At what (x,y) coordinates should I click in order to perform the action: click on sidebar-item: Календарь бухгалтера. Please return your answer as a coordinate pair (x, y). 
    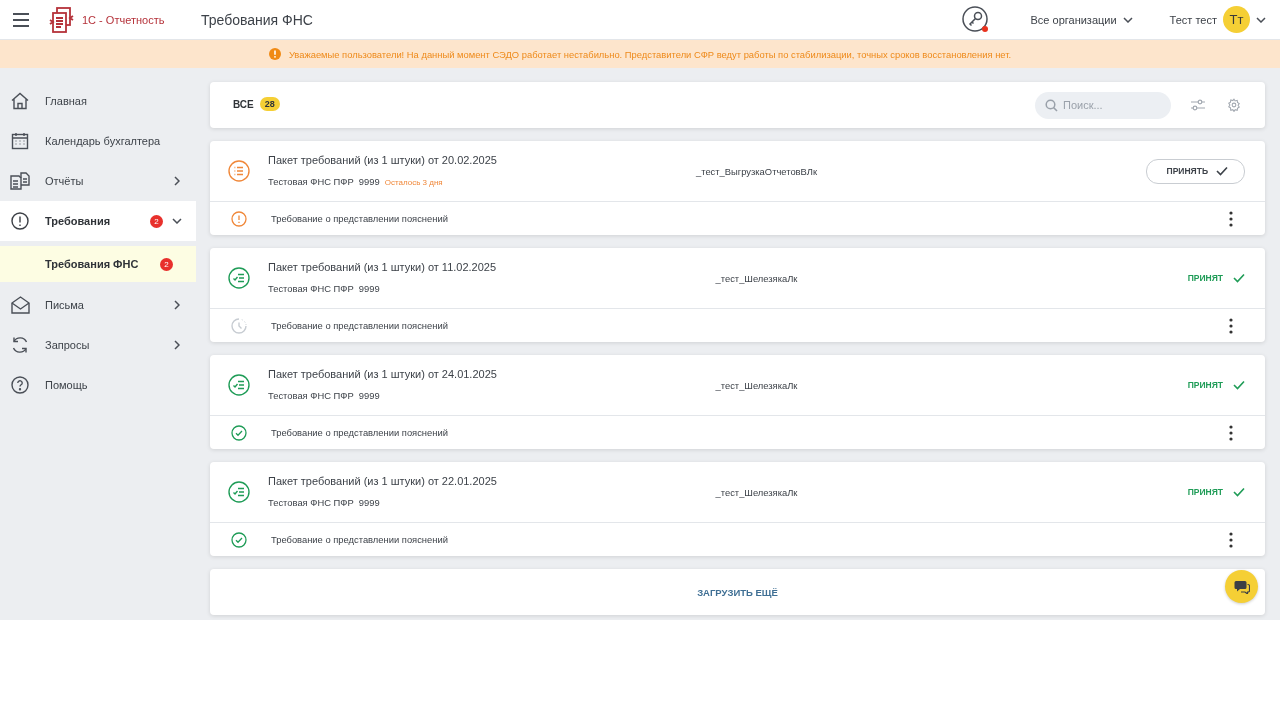
    Looking at the image, I should click on (98, 141).